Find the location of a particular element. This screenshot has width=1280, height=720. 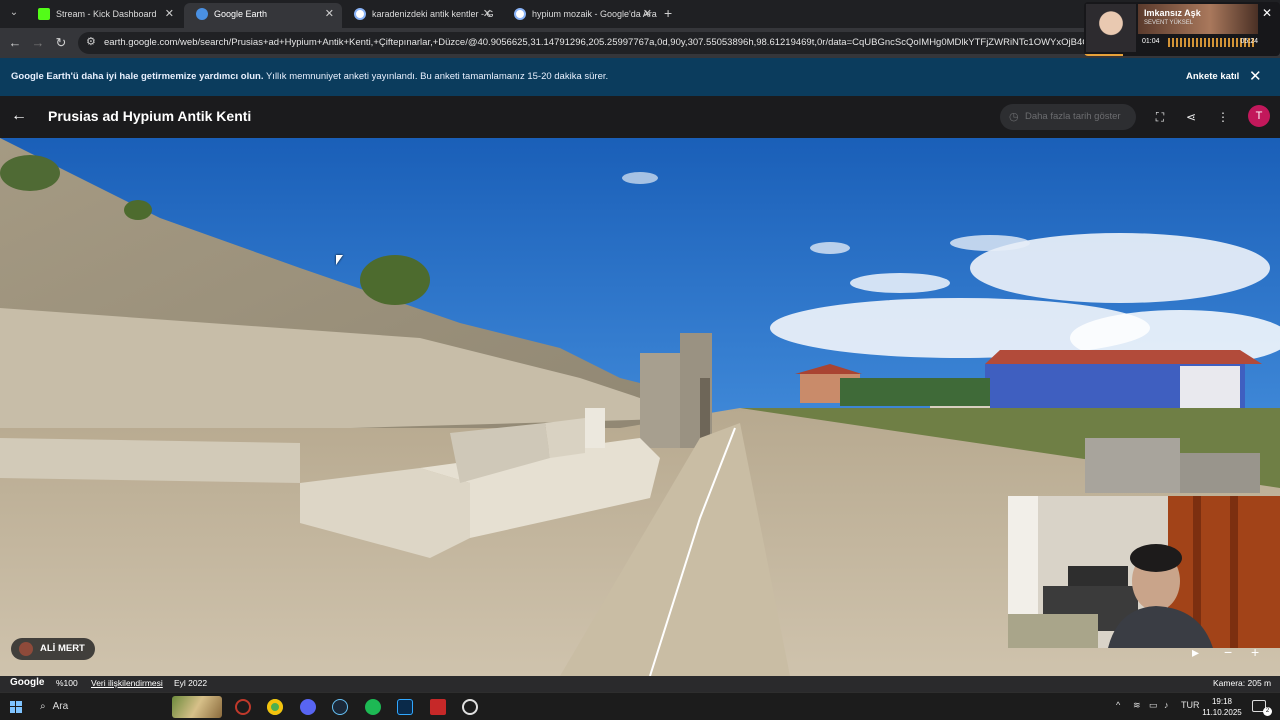

tab-karadeniz-search: karadenizdeki antik kentler - G ✕ is located at coordinates (421, 15).